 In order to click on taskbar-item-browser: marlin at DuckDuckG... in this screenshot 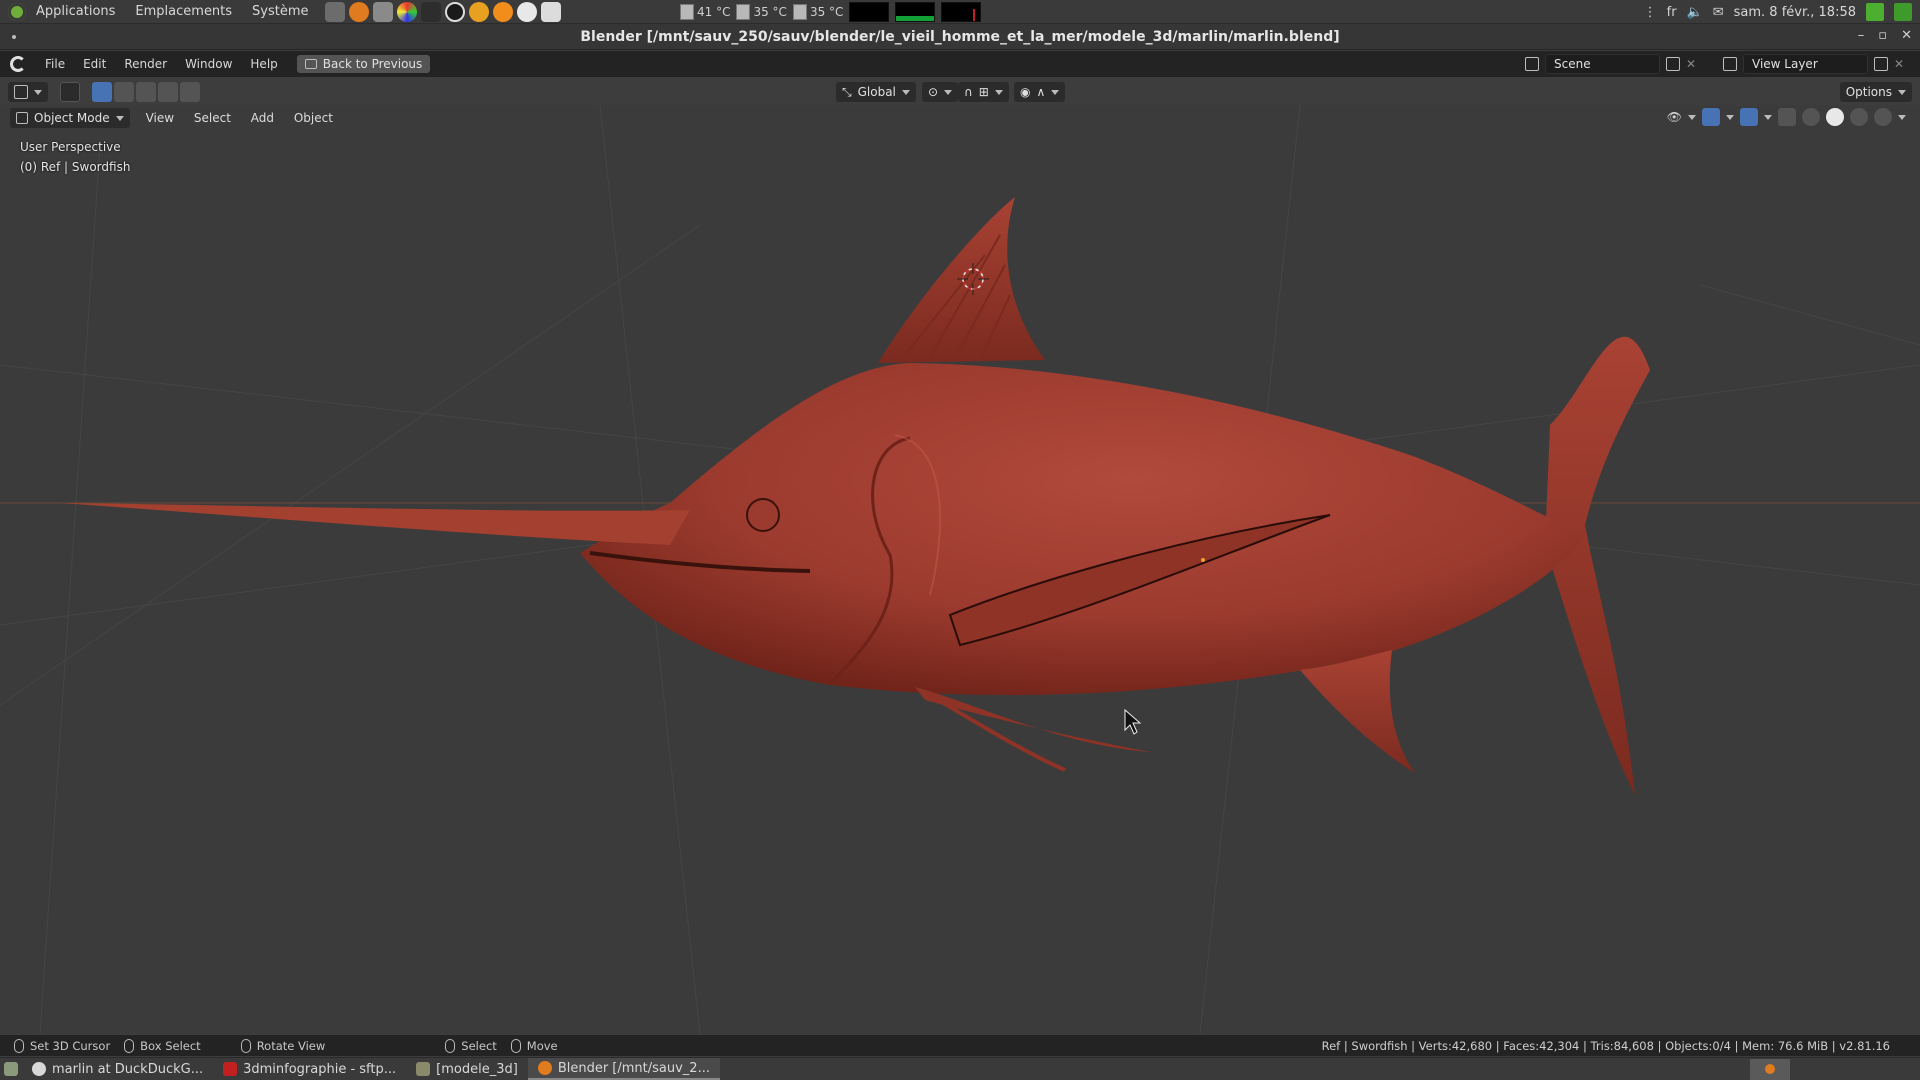, I will do `click(117, 1069)`.